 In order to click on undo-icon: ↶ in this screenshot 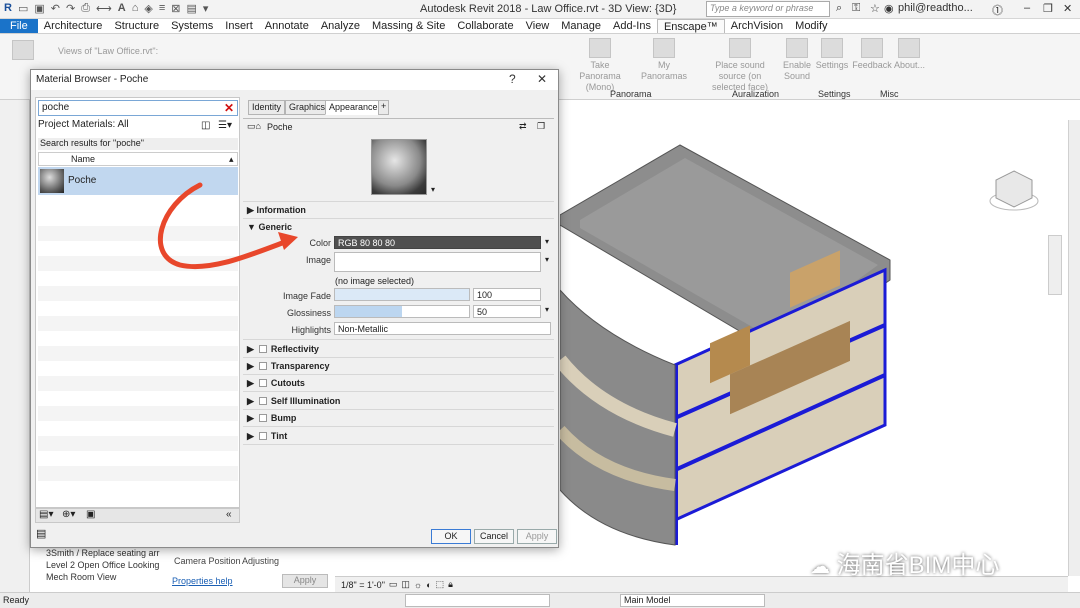, I will do `click(55, 8)`.